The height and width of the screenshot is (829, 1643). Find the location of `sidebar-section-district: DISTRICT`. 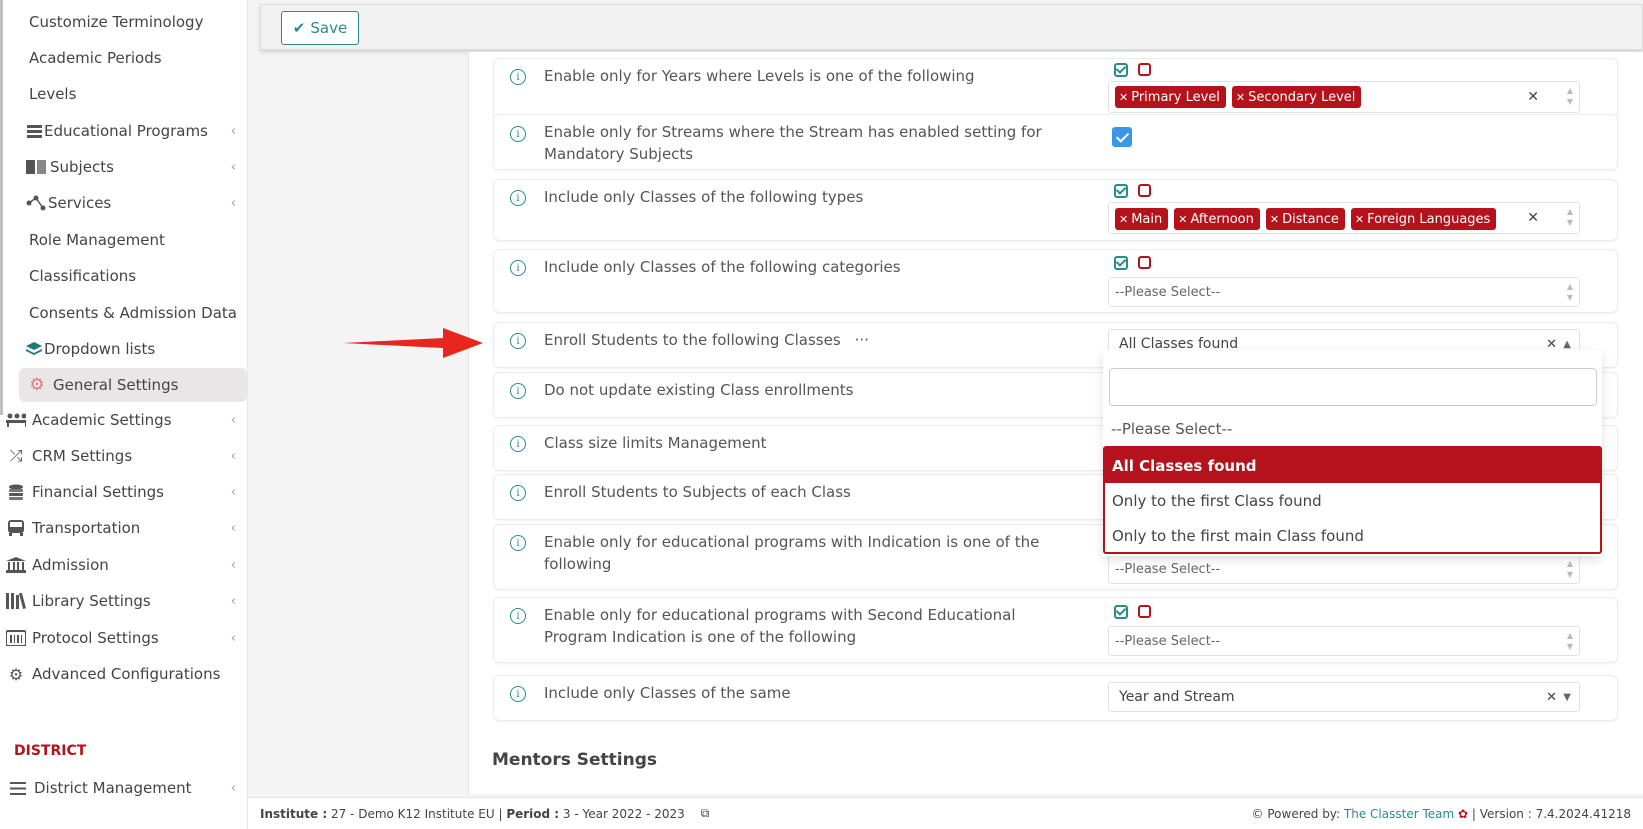

sidebar-section-district: DISTRICT is located at coordinates (50, 751).